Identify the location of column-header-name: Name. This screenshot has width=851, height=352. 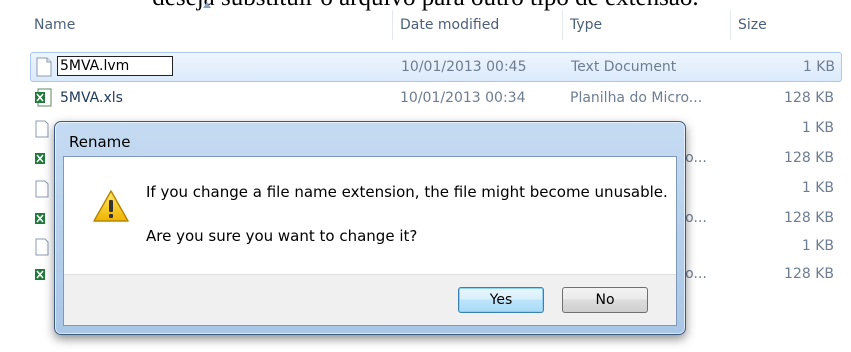
(54, 25).